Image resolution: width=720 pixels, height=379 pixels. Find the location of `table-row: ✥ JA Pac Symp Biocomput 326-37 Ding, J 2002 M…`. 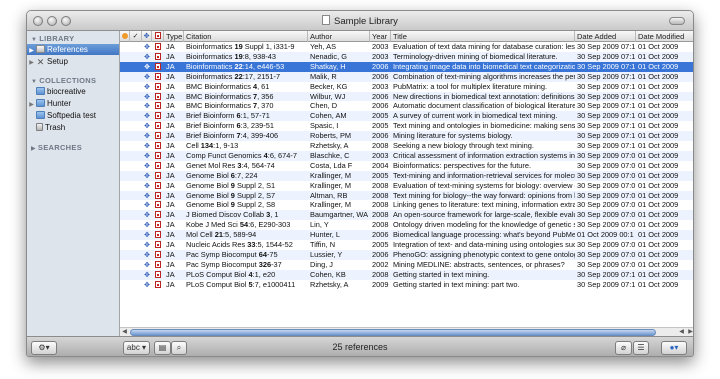

table-row: ✥ JA Pac Symp Biocomput 326-37 Ding, J 2002 M… is located at coordinates (406, 265).